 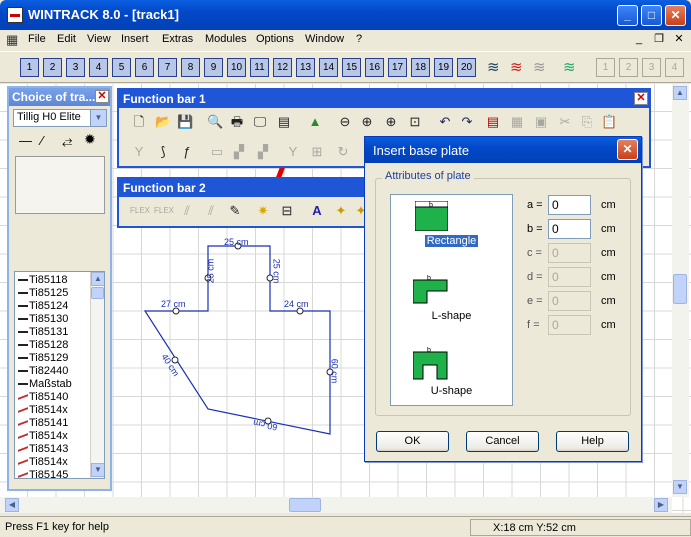 What do you see at coordinates (569, 229) in the screenshot?
I see `field-b-input: 0` at bounding box center [569, 229].